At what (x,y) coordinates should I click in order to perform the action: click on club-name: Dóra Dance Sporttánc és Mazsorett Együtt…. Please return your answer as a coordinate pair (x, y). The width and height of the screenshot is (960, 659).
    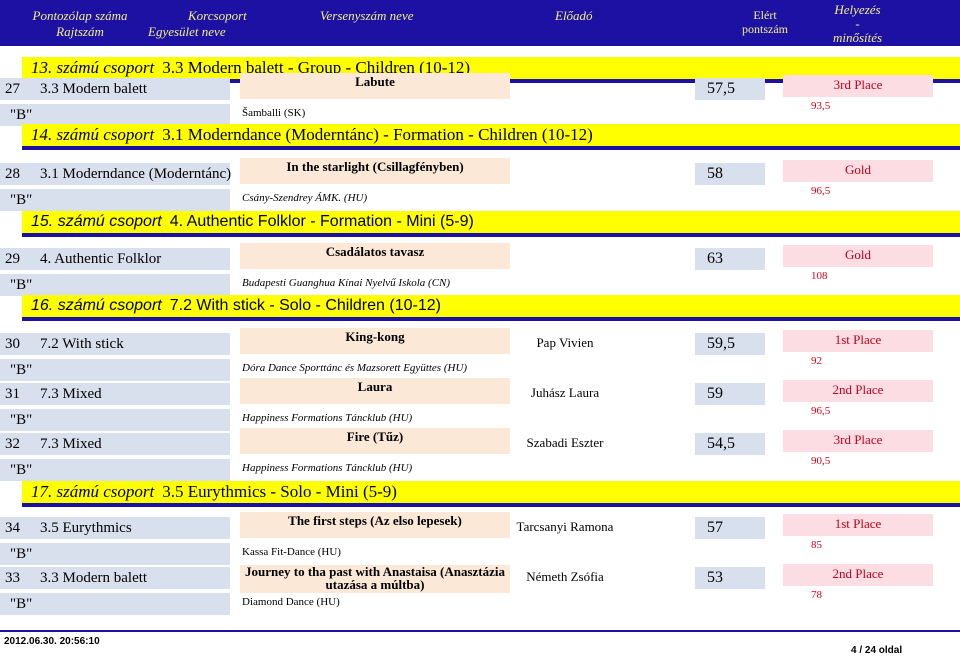
    Looking at the image, I should click on (355, 368).